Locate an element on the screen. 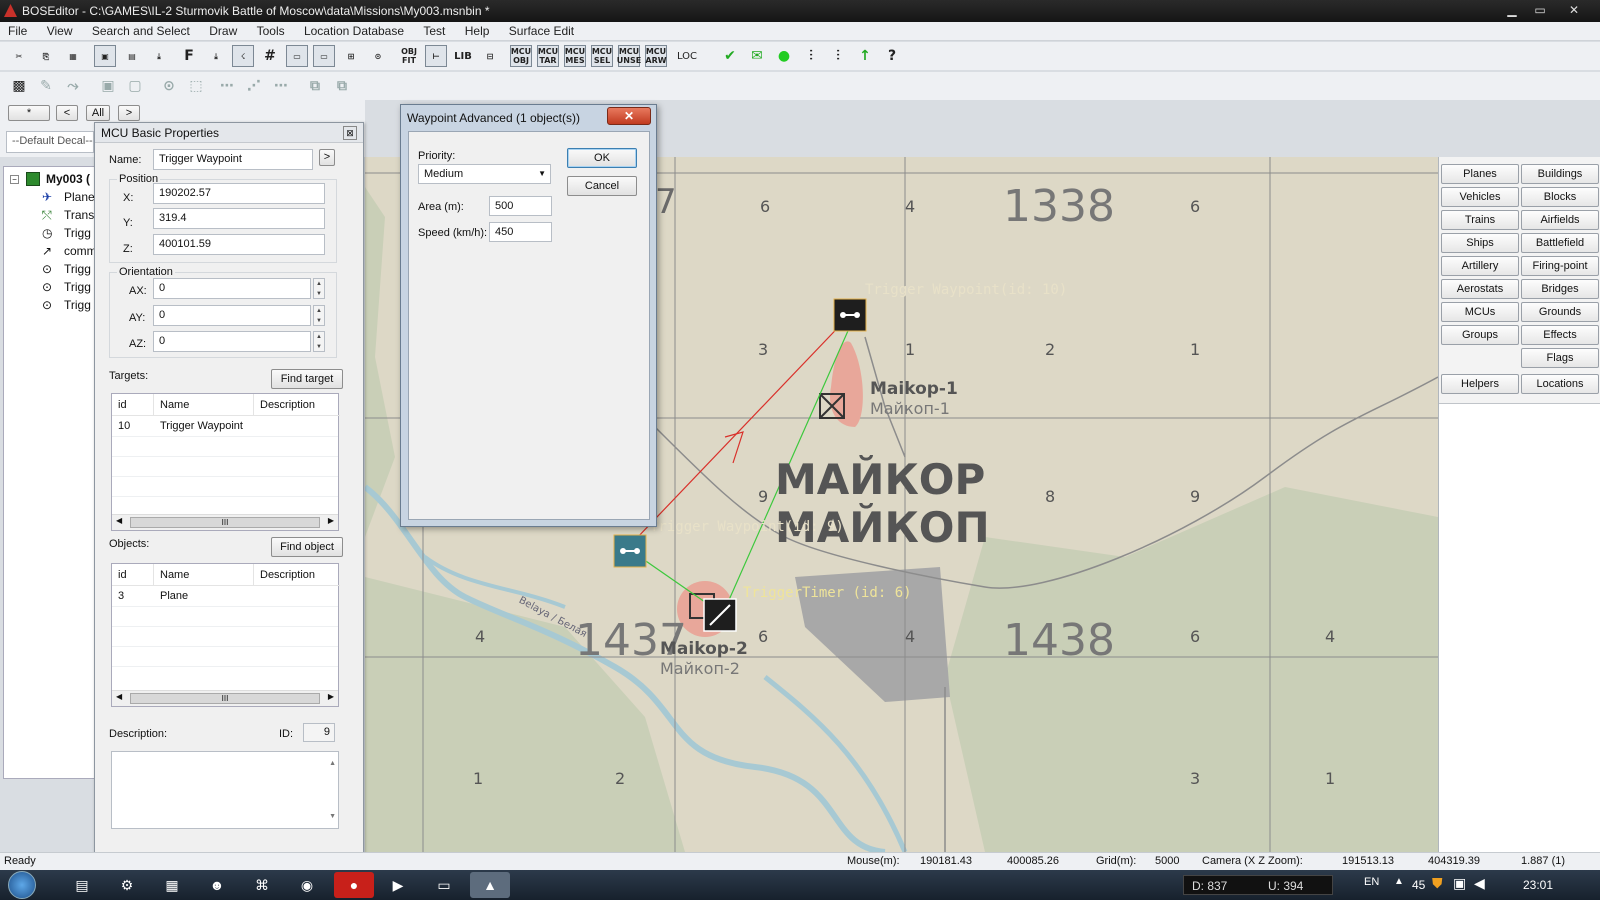 This screenshot has width=1600, height=900. select-box-icon: ⬚ is located at coordinates (196, 86).